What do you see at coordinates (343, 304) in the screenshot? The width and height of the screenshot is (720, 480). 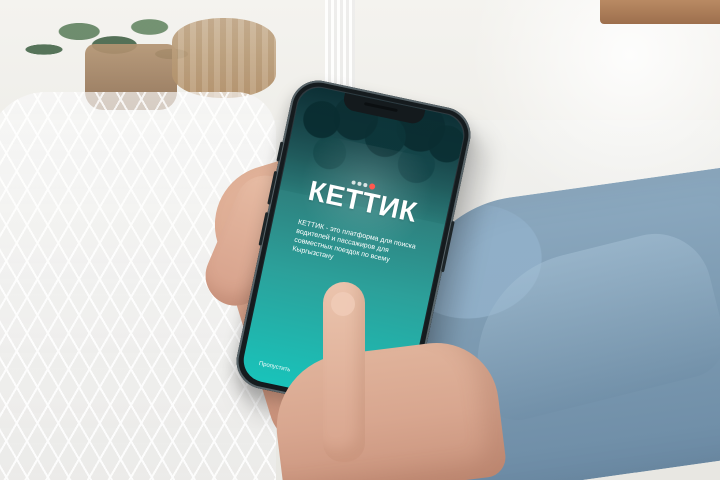 I see `fingertip-highlight` at bounding box center [343, 304].